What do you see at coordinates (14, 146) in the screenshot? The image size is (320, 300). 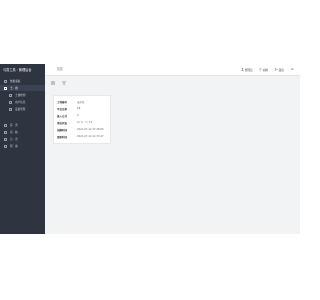 I see `sidebar-item-label: 帮 · 助` at bounding box center [14, 146].